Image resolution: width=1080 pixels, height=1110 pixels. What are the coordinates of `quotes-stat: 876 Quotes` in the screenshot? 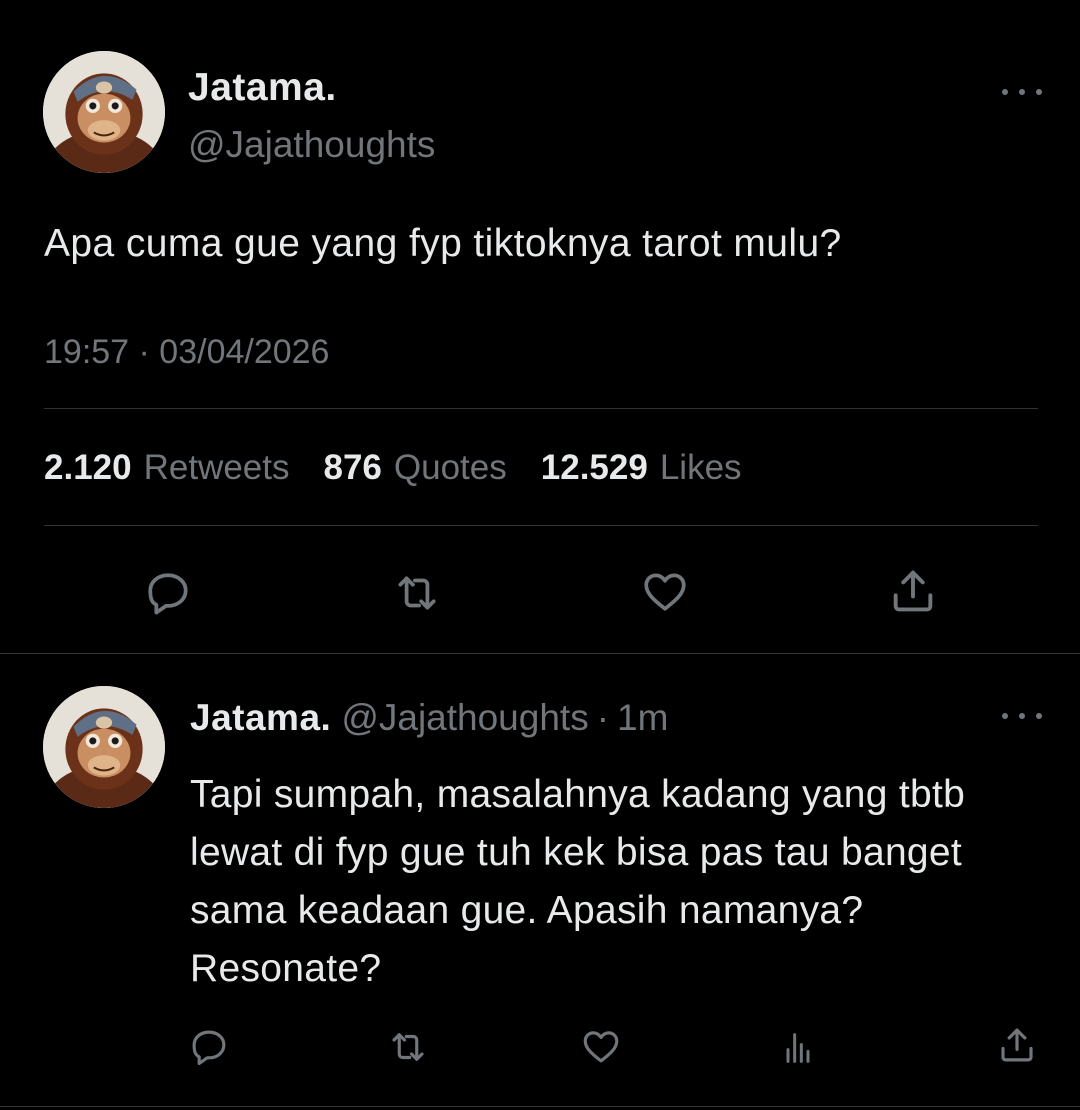 It's located at (415, 468).